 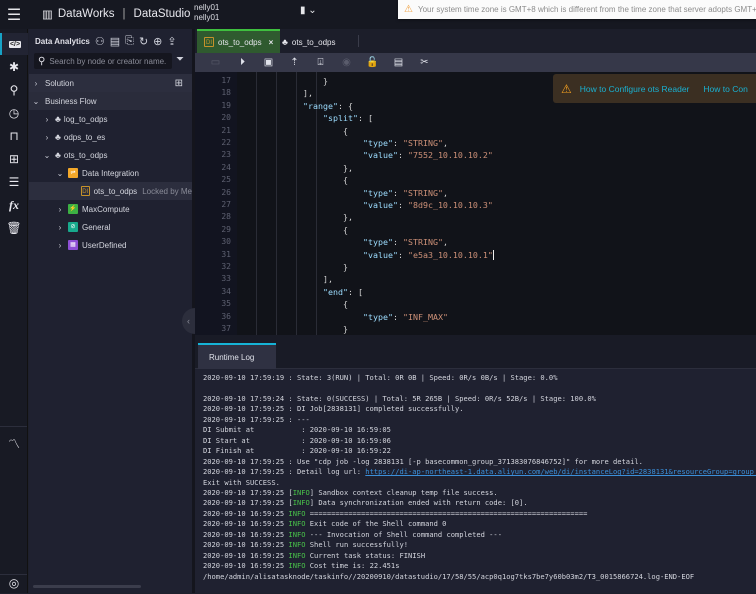 I want to click on tree-item-workflow: › ♣ log_to_odps, so click(x=110, y=119).